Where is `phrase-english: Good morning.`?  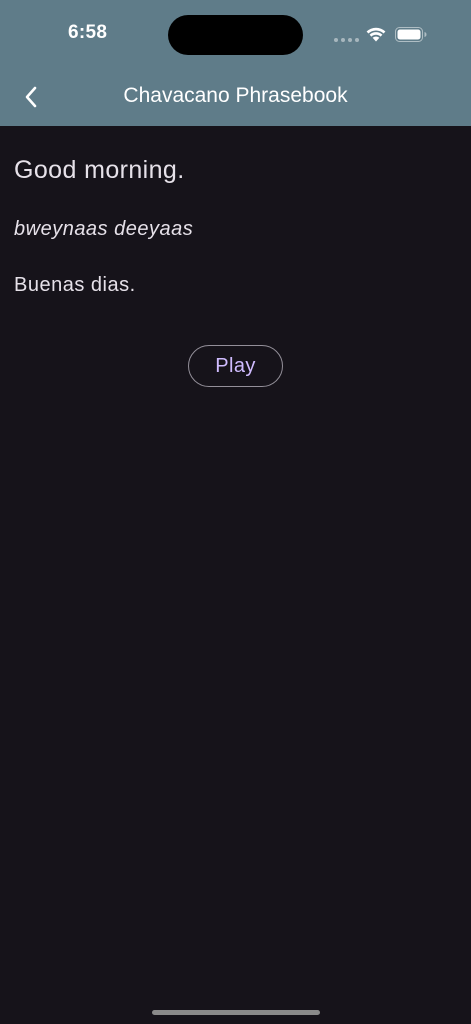 phrase-english: Good morning. is located at coordinates (99, 170).